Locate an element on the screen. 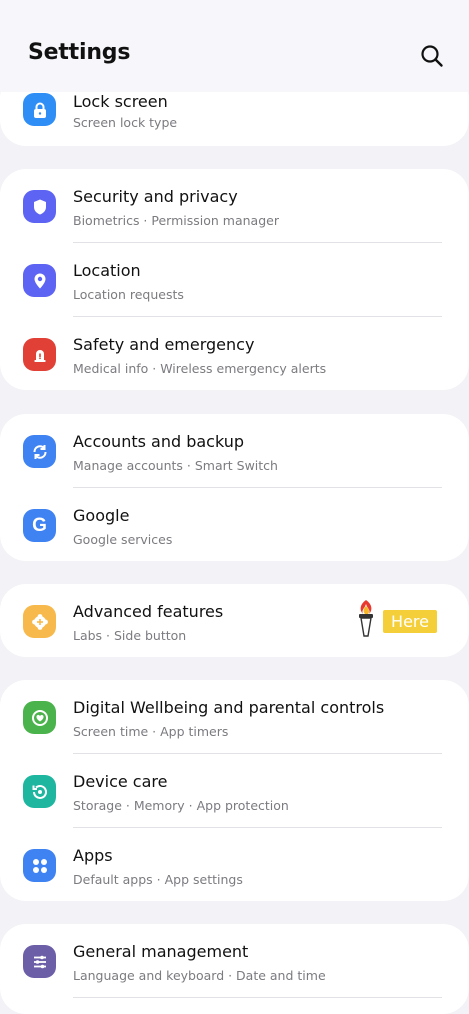 This screenshot has width=469, height=1014. item-label: Safety and emergency is located at coordinates (164, 344).